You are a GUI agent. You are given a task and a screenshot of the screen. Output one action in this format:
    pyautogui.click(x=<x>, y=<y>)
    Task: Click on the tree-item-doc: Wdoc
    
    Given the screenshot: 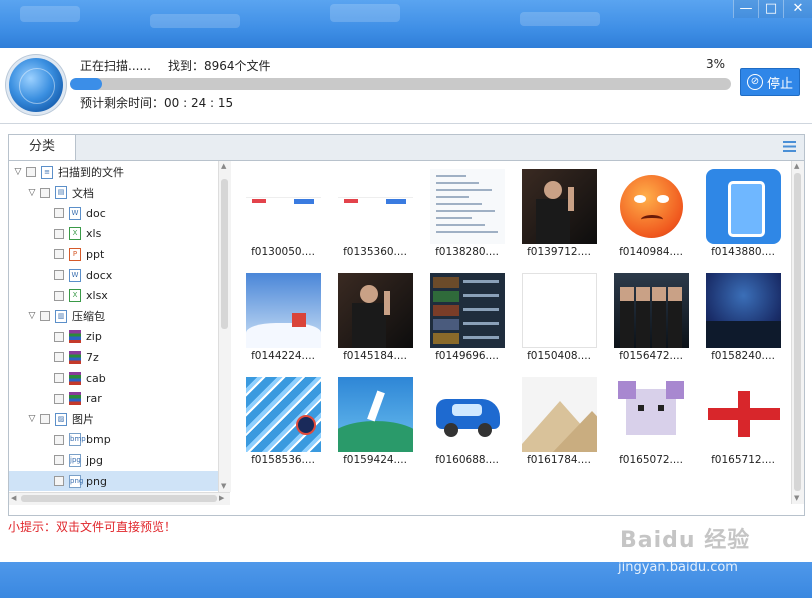 What is the action you would take?
    pyautogui.click(x=114, y=213)
    